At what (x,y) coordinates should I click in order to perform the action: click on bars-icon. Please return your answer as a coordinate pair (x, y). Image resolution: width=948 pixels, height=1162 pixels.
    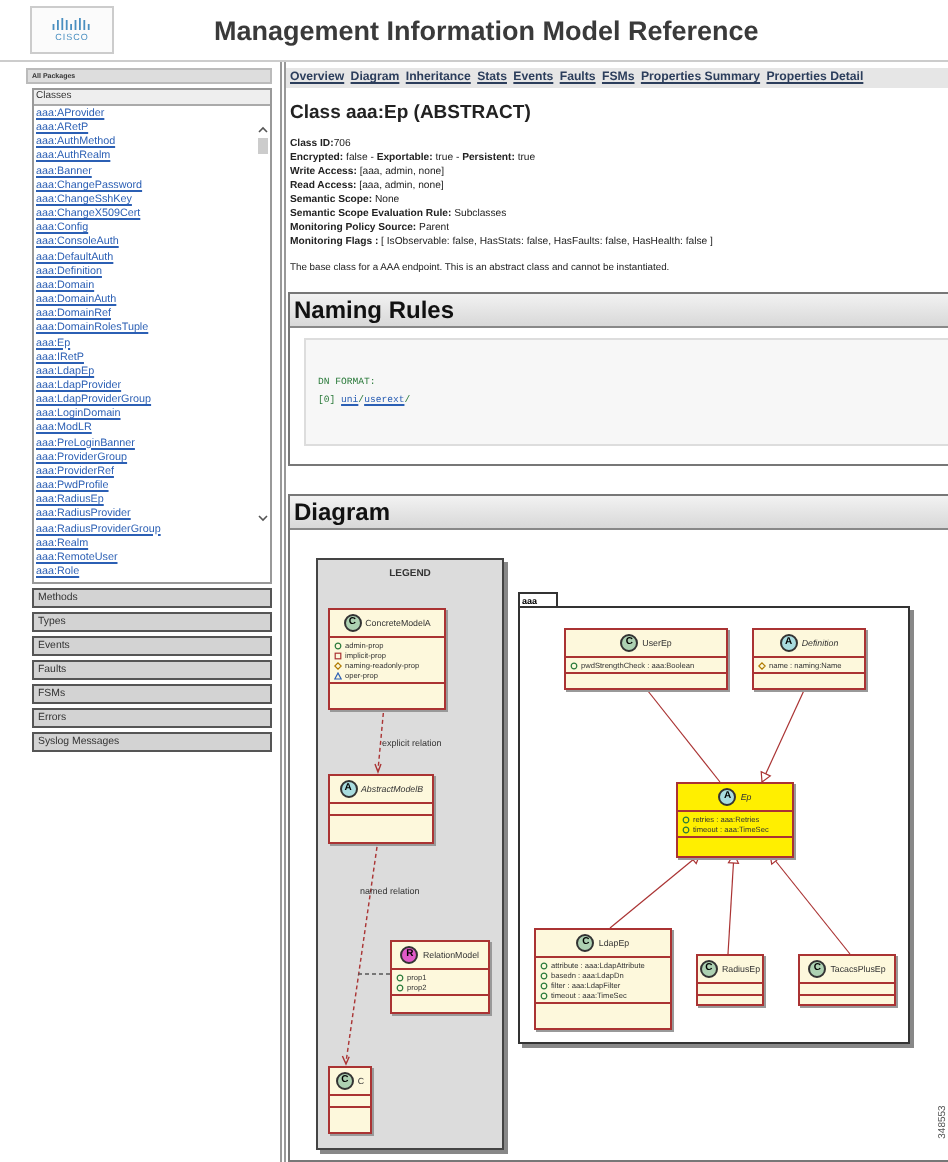
    Looking at the image, I should click on (72, 24).